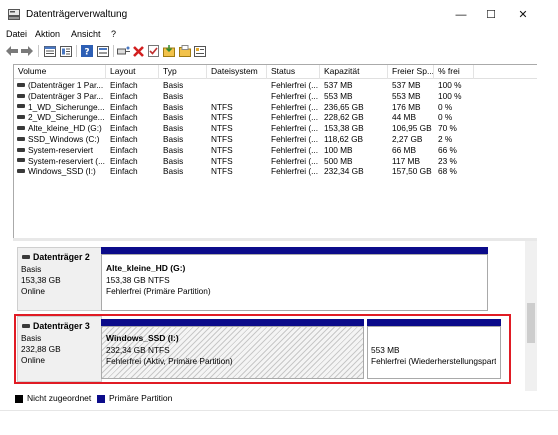 The image size is (558, 435). What do you see at coordinates (31, 269) in the screenshot?
I see `disk-2-type: Basis` at bounding box center [31, 269].